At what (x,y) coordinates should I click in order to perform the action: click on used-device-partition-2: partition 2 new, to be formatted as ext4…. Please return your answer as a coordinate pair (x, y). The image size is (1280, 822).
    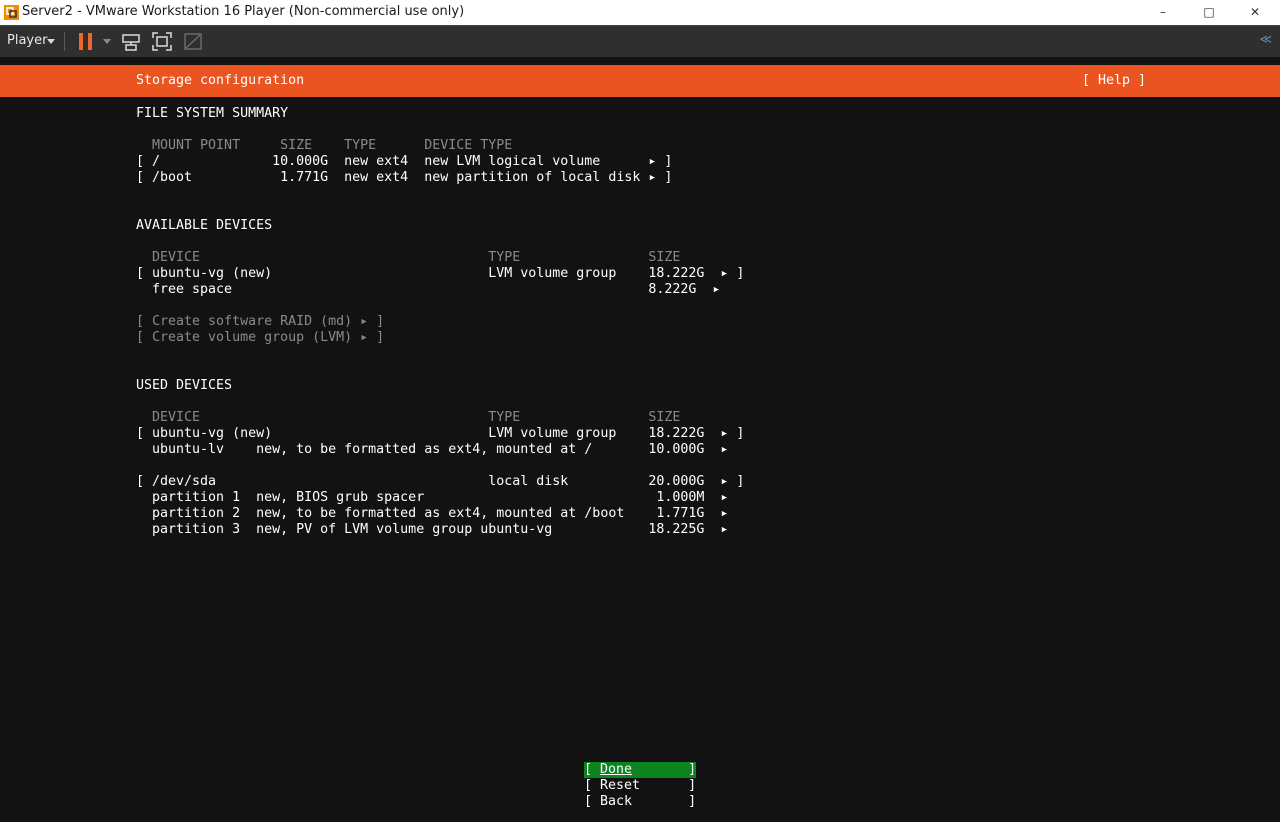
    Looking at the image, I should click on (432, 514).